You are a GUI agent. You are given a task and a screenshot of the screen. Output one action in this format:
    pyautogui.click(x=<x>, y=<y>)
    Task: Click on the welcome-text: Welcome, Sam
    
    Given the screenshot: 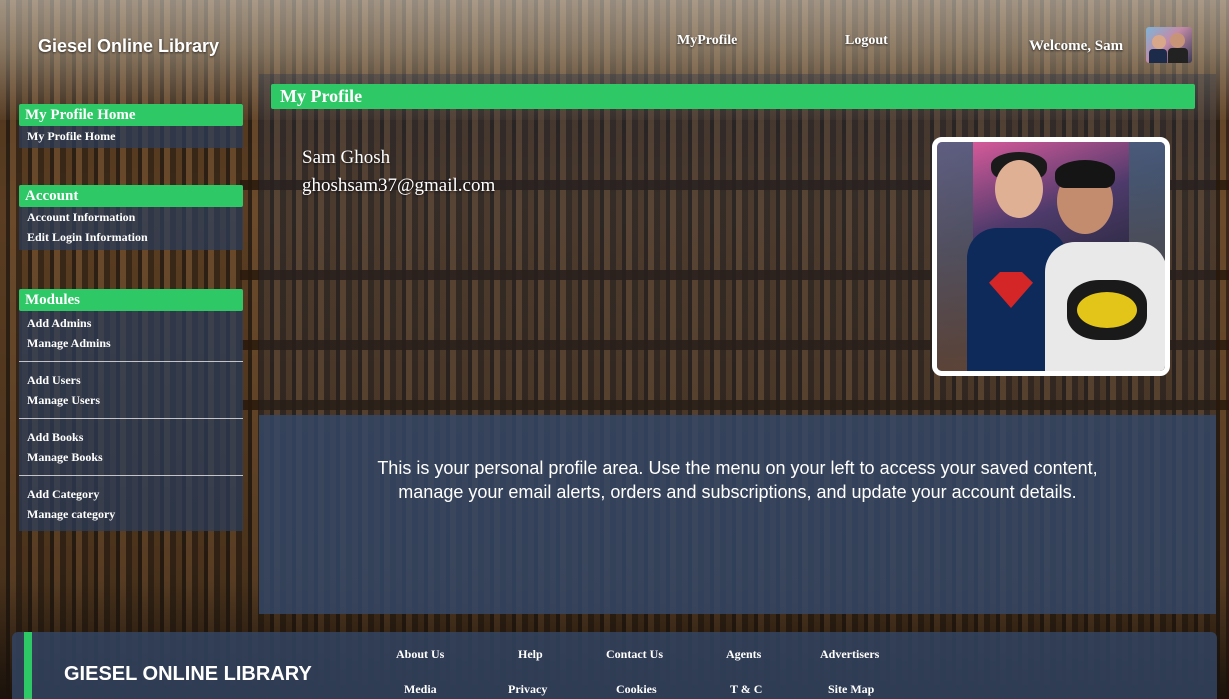 What is the action you would take?
    pyautogui.click(x=1076, y=46)
    